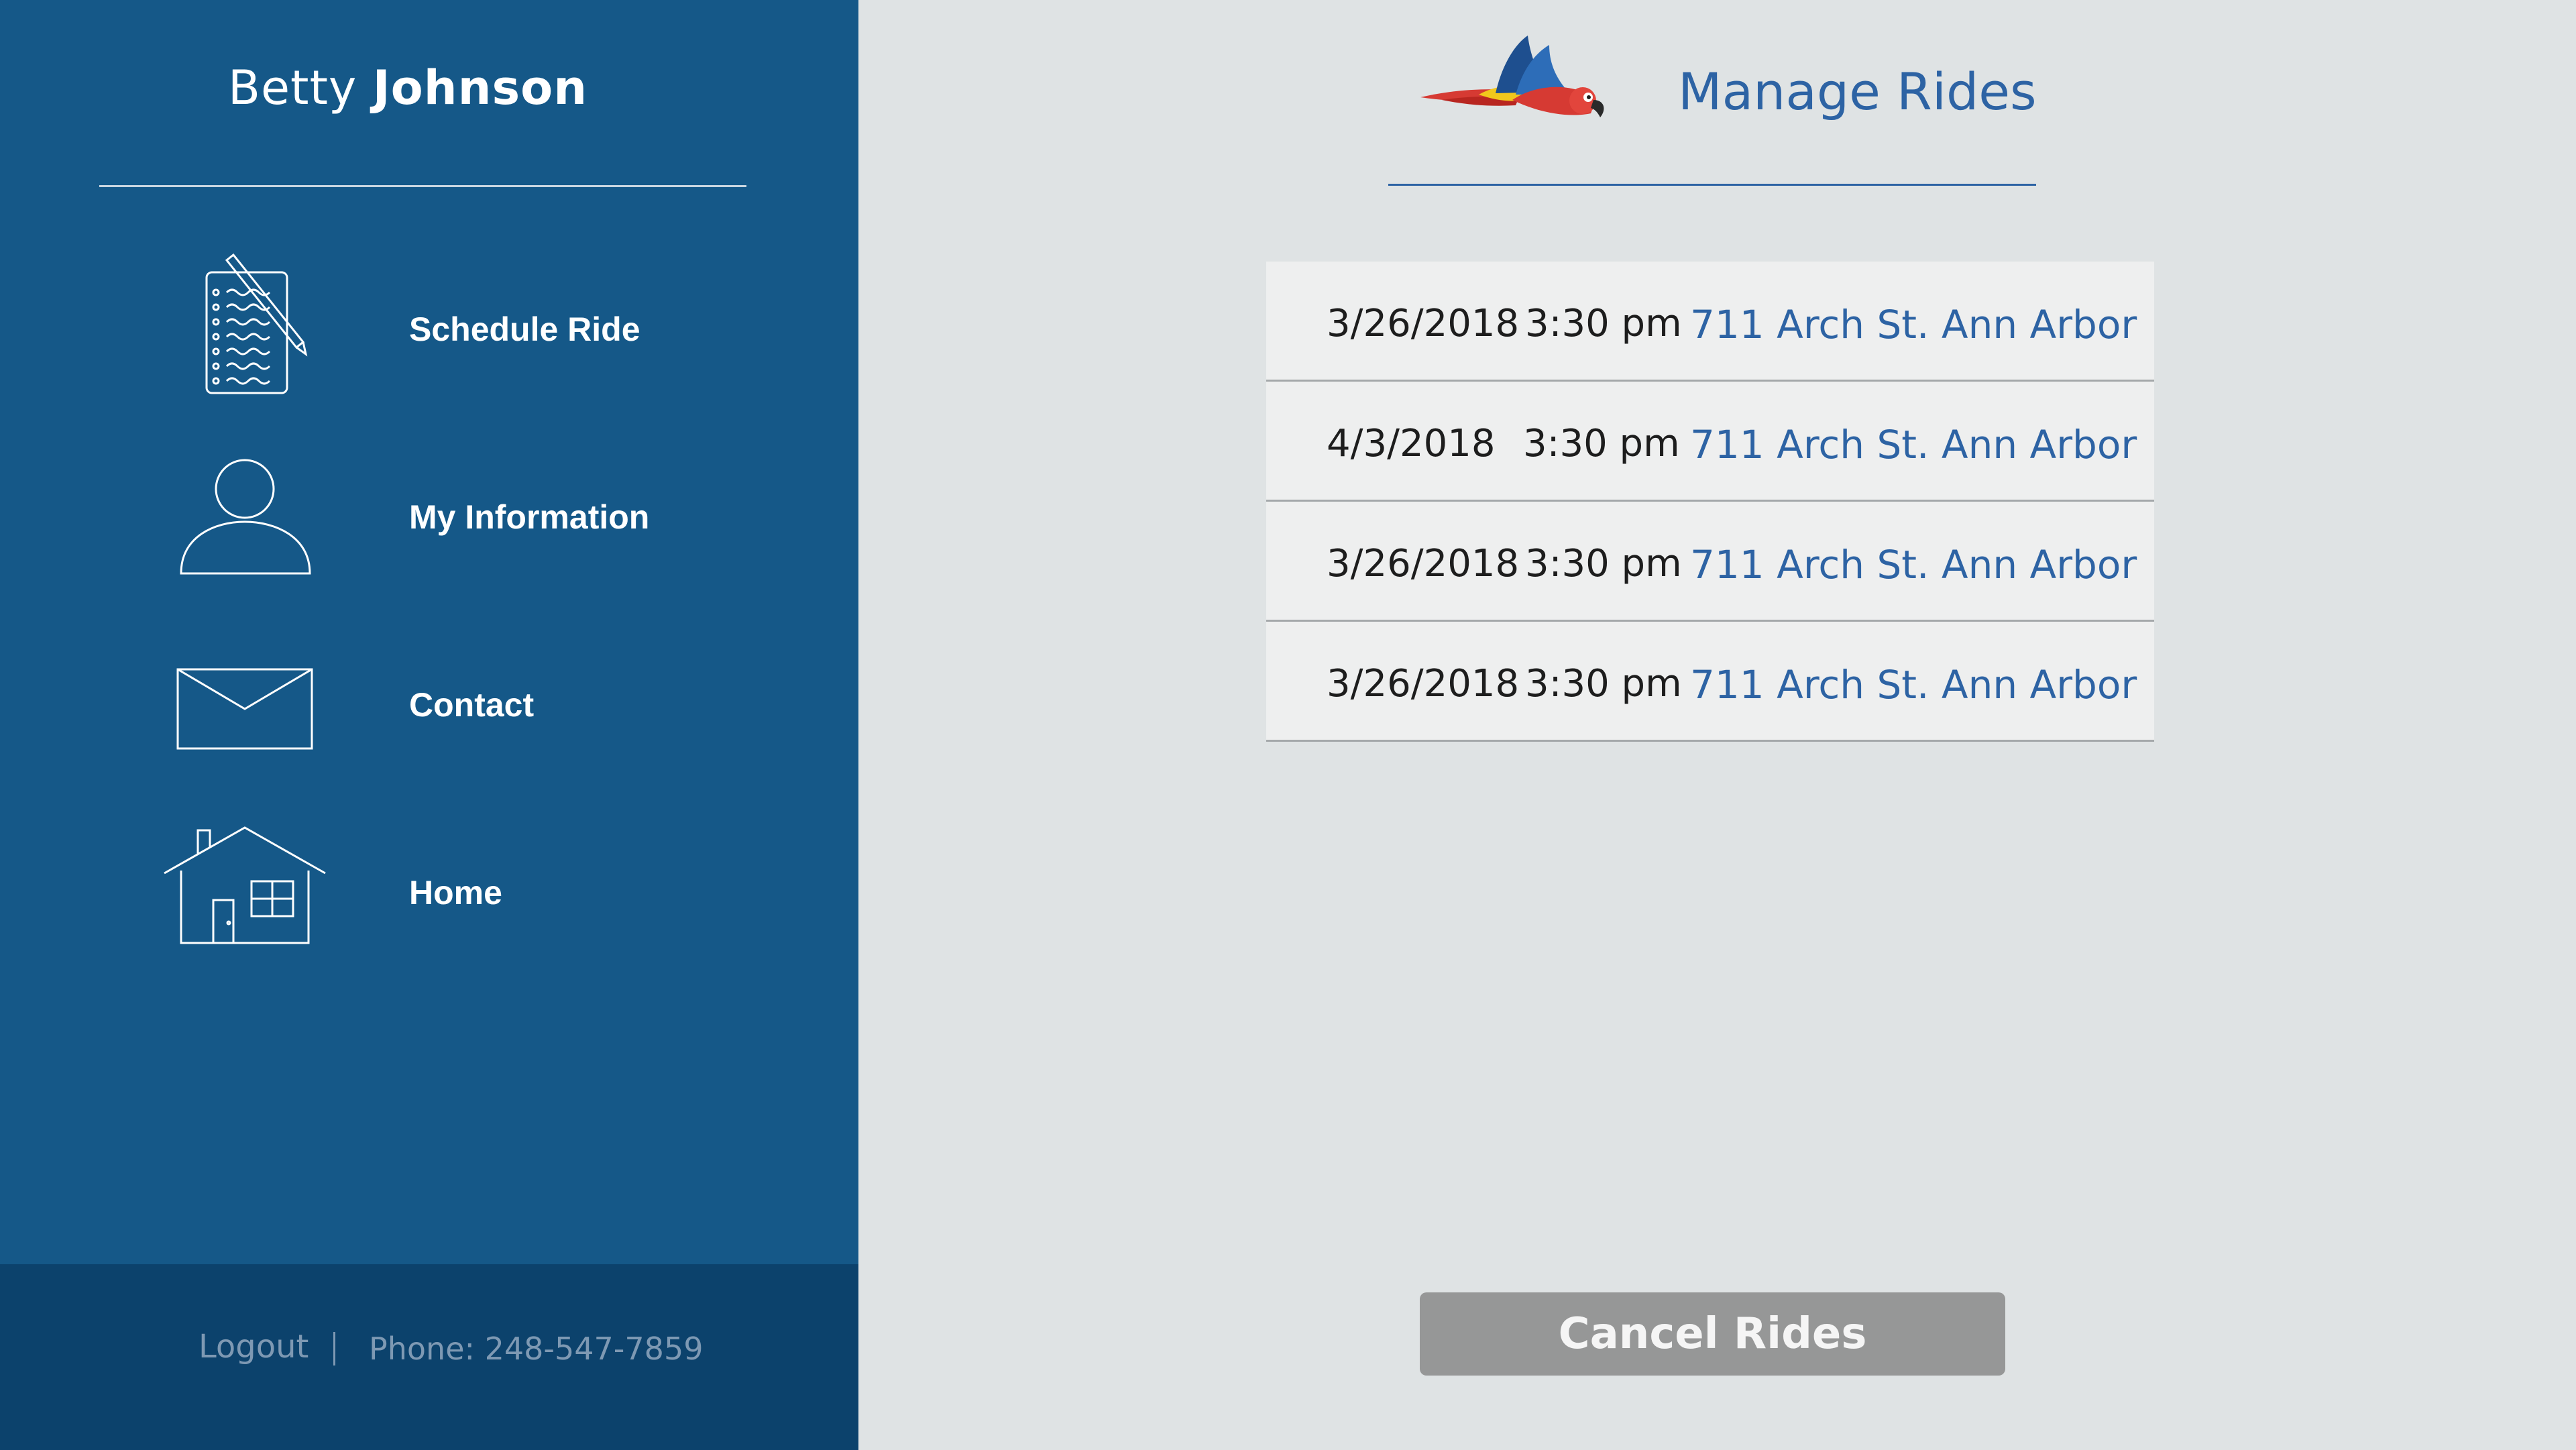 The width and height of the screenshot is (2576, 1450). What do you see at coordinates (334, 1348) in the screenshot?
I see `footer-separator` at bounding box center [334, 1348].